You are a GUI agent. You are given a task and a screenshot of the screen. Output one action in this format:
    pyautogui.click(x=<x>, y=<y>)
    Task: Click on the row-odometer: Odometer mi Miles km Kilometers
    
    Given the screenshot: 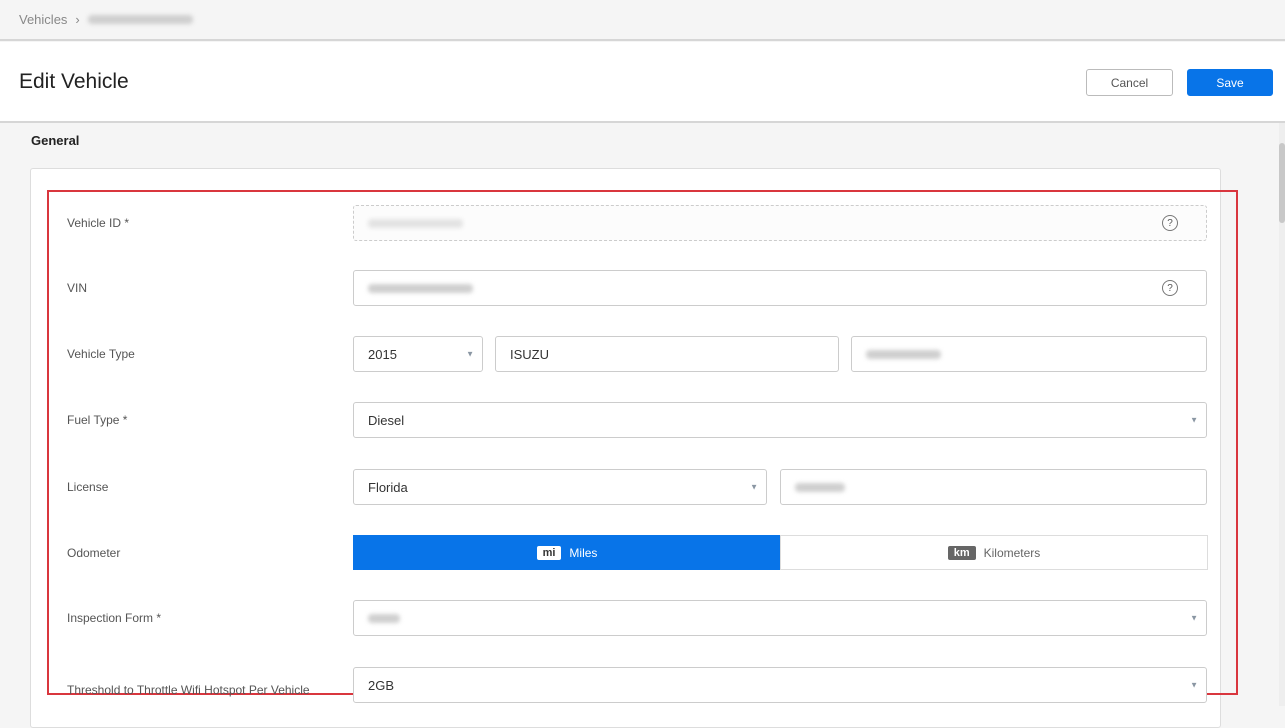 What is the action you would take?
    pyautogui.click(x=637, y=553)
    